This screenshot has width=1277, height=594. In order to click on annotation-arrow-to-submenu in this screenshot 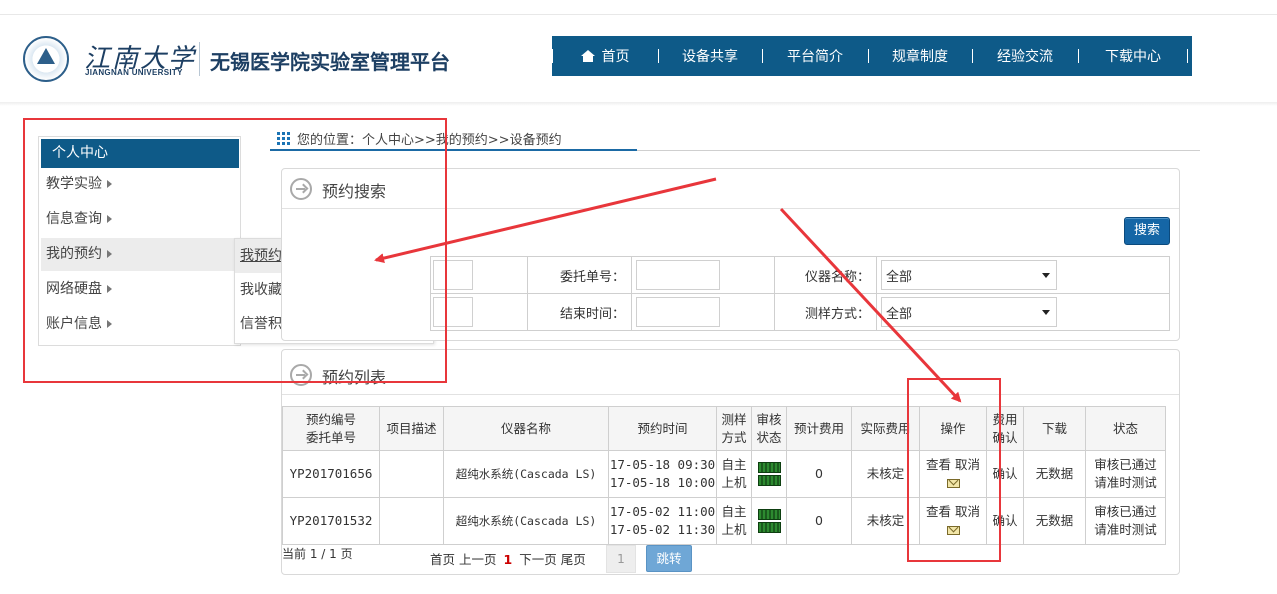, I will do `click(545, 220)`.